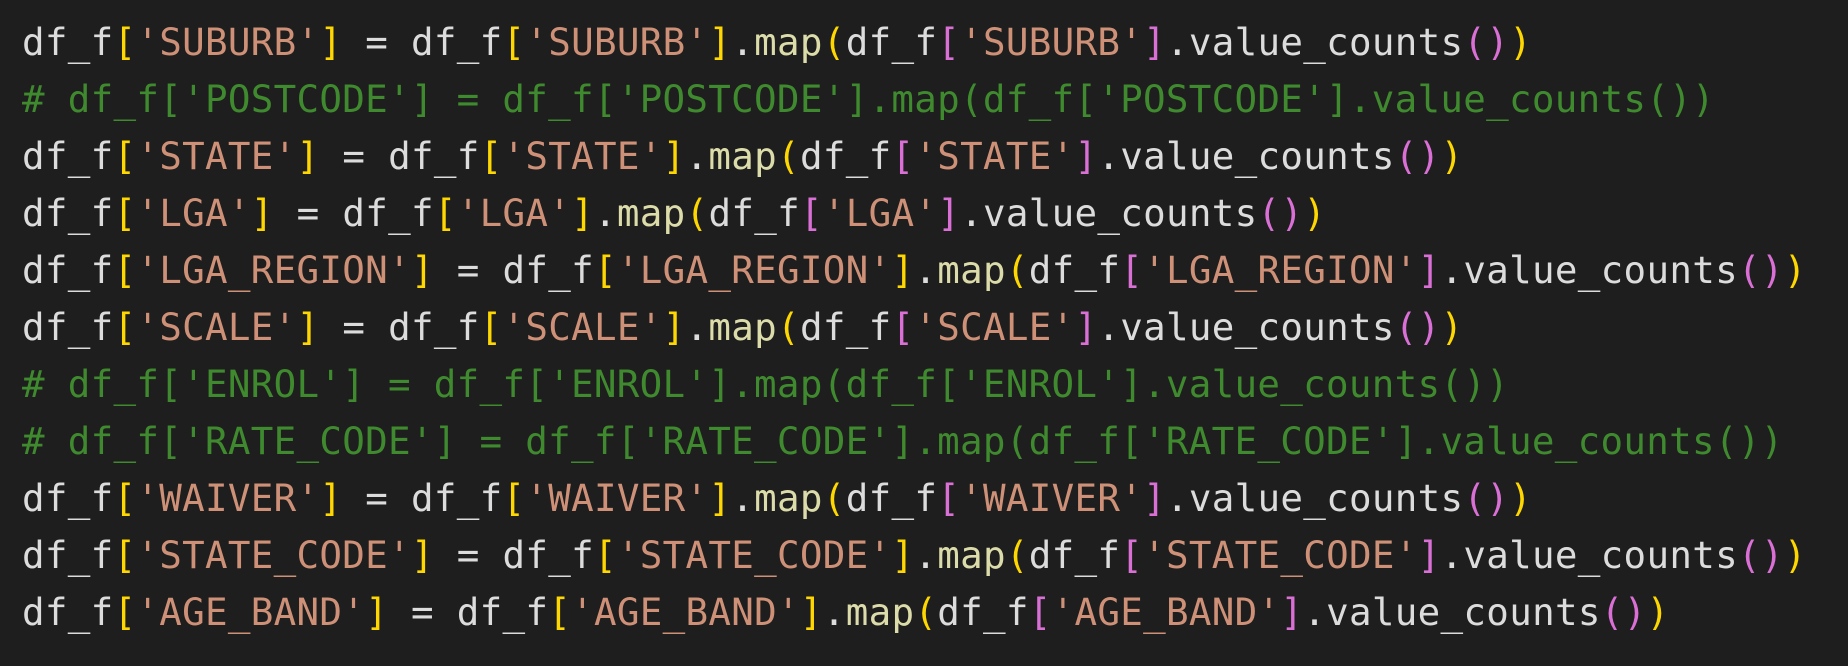  I want to click on code-token: 'AGE_BAND', so click(685, 612).